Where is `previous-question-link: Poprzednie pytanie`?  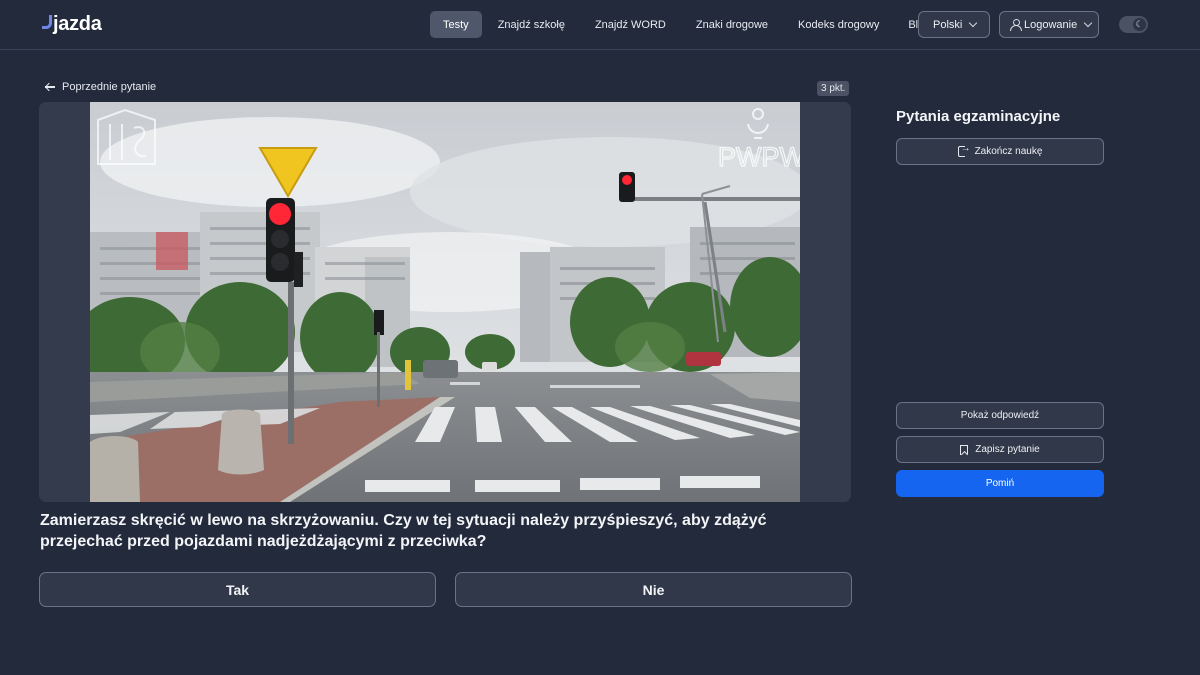
previous-question-link: Poprzednie pytanie is located at coordinates (100, 87).